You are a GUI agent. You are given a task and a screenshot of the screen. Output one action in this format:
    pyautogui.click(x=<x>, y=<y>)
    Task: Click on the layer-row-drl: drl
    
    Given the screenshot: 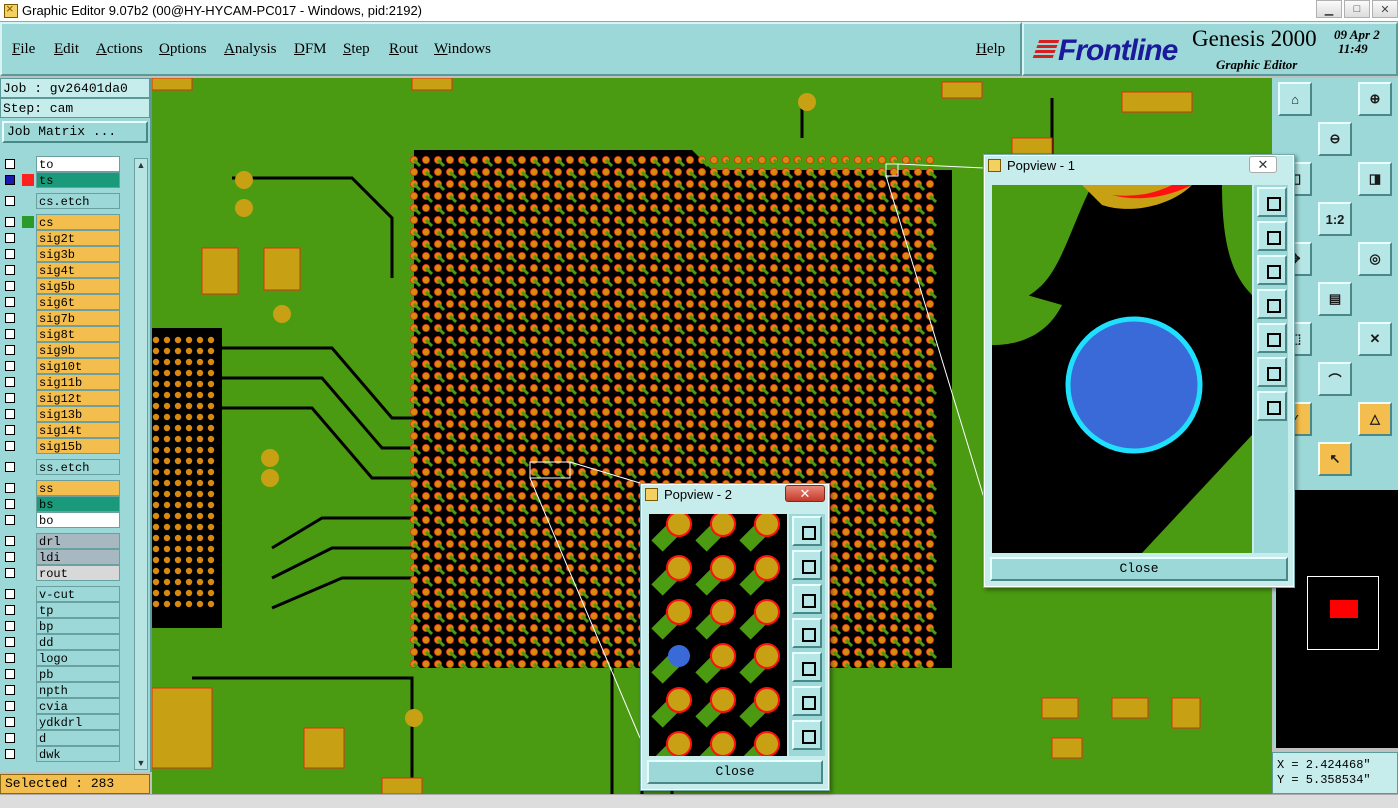 What is the action you would take?
    pyautogui.click(x=61, y=541)
    